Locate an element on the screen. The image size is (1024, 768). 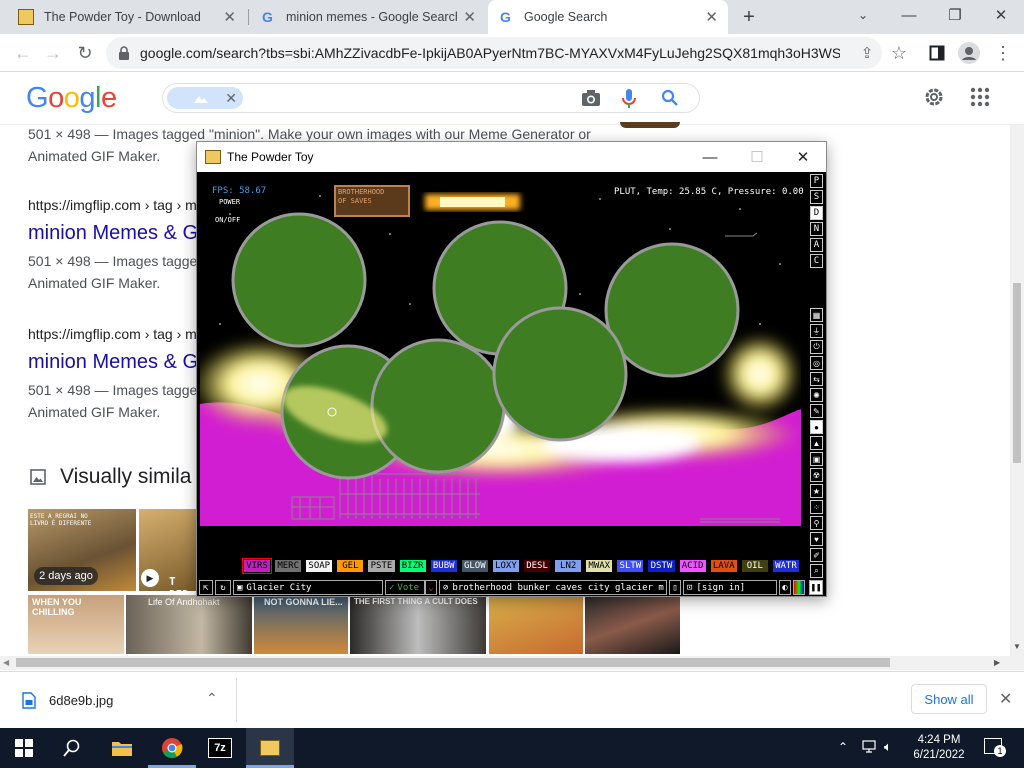
microphone-icon is located at coordinates (629, 99).